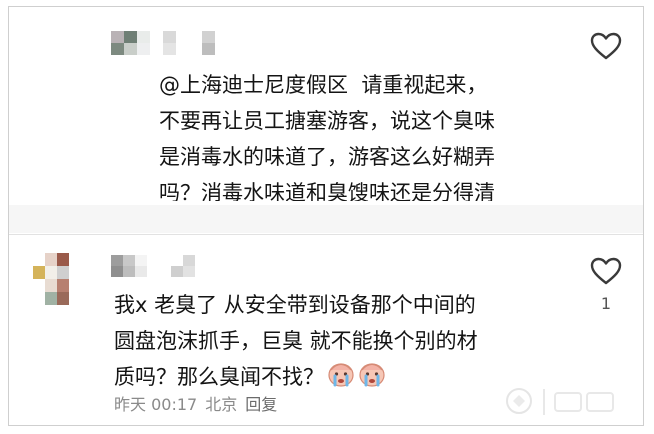  What do you see at coordinates (261, 404) in the screenshot?
I see `reply-button: 回复` at bounding box center [261, 404].